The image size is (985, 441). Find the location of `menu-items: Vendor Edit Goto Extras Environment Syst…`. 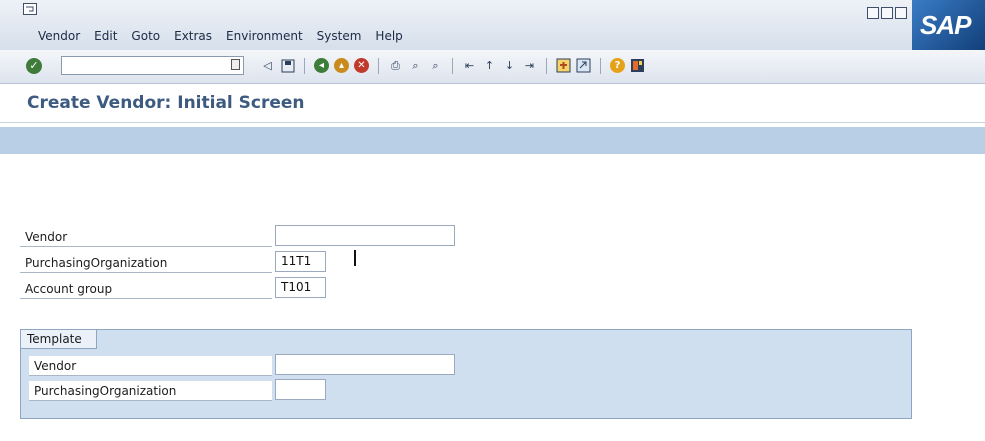

menu-items: Vendor Edit Goto Extras Environment Syst… is located at coordinates (220, 36).